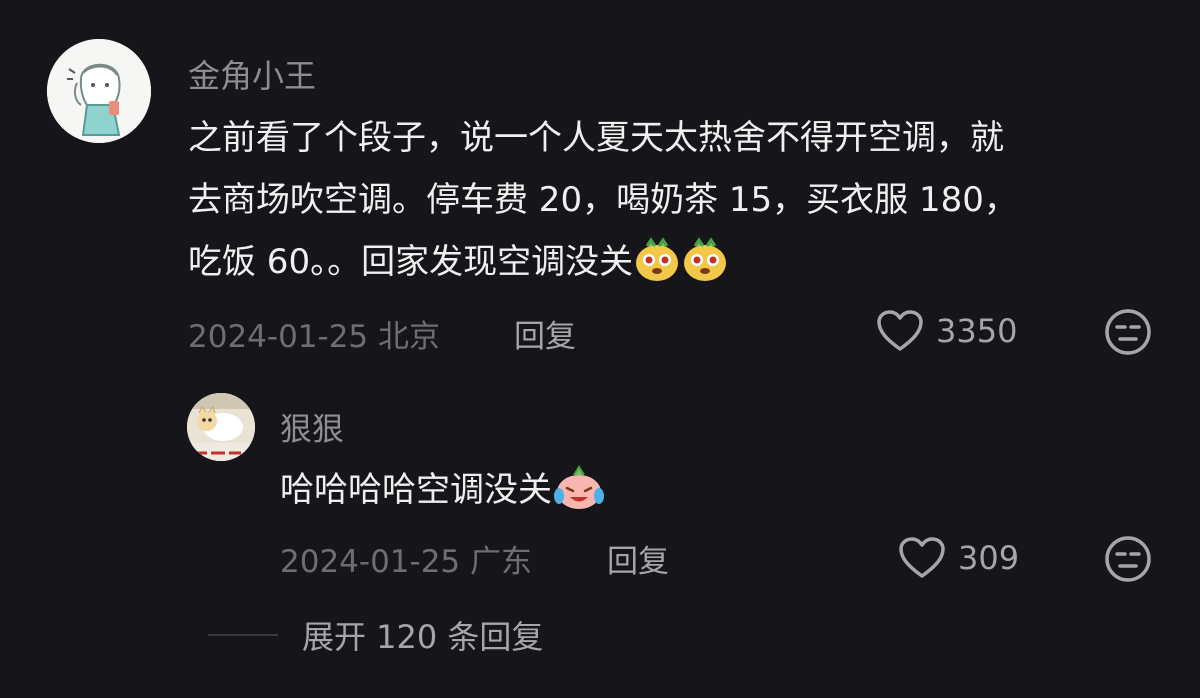 The width and height of the screenshot is (1200, 698). Describe the element at coordinates (252, 74) in the screenshot. I see `comment-username: 金角小王` at that location.